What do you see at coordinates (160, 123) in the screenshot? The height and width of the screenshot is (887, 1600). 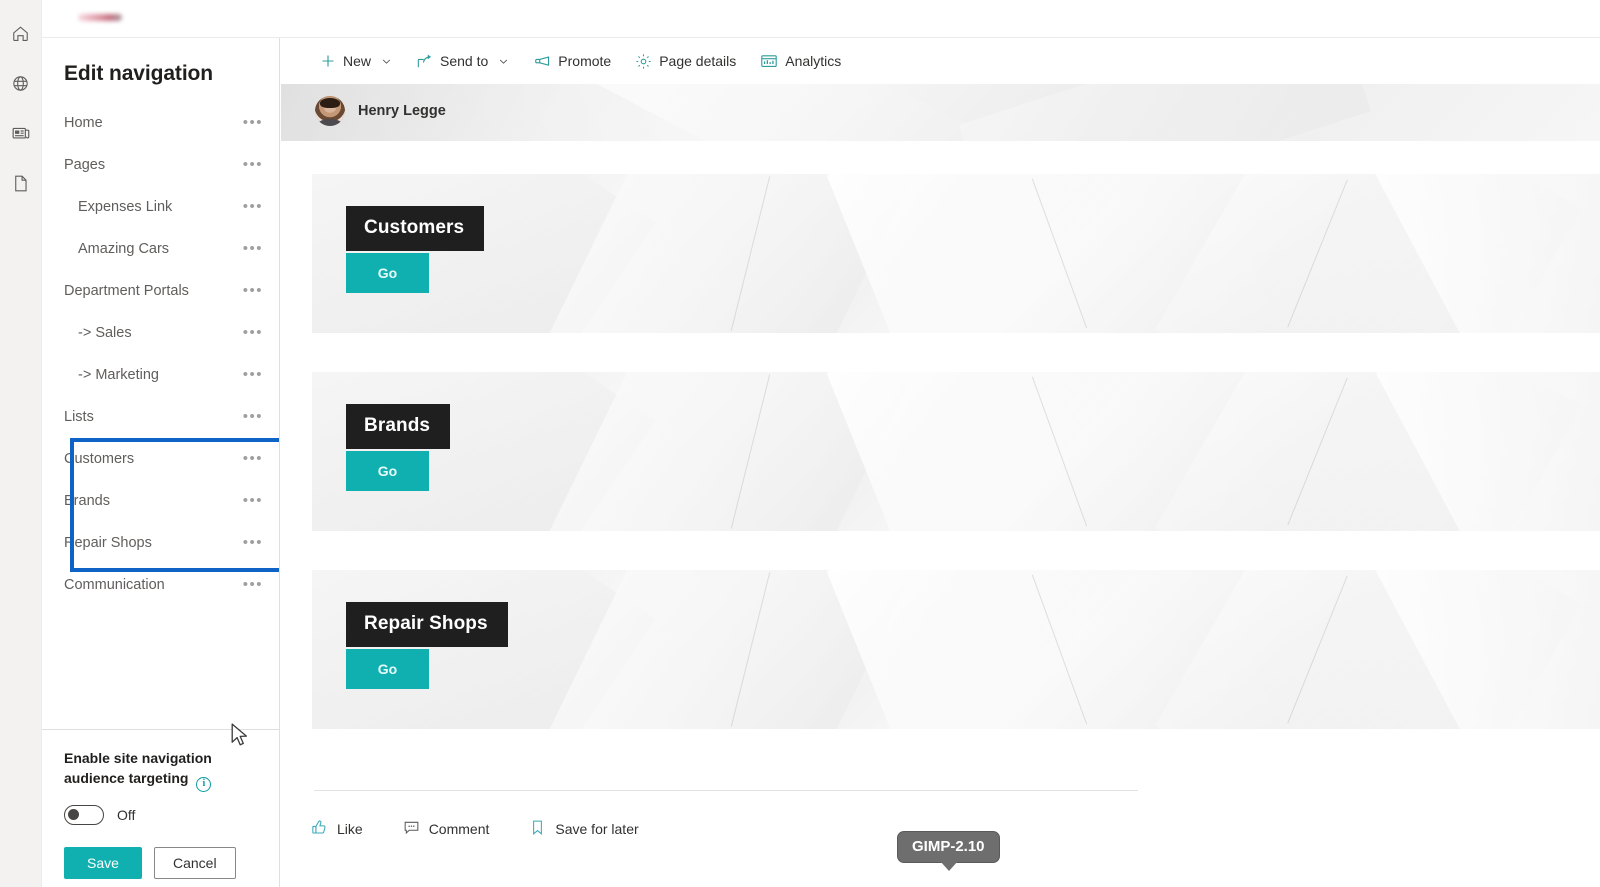 I see `nav-item-home: Home •••` at bounding box center [160, 123].